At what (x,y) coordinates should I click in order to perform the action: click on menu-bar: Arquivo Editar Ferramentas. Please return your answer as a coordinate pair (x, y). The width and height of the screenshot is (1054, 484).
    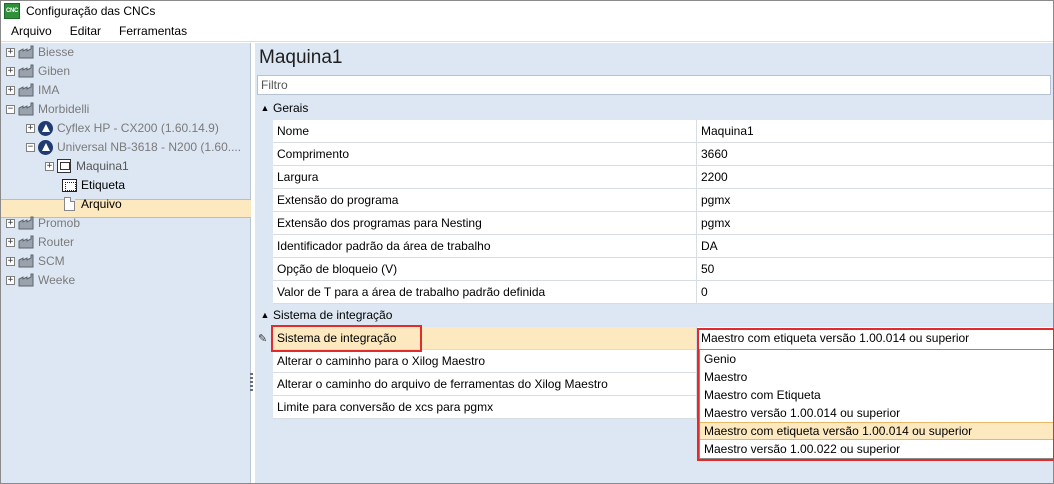
    Looking at the image, I should click on (527, 31).